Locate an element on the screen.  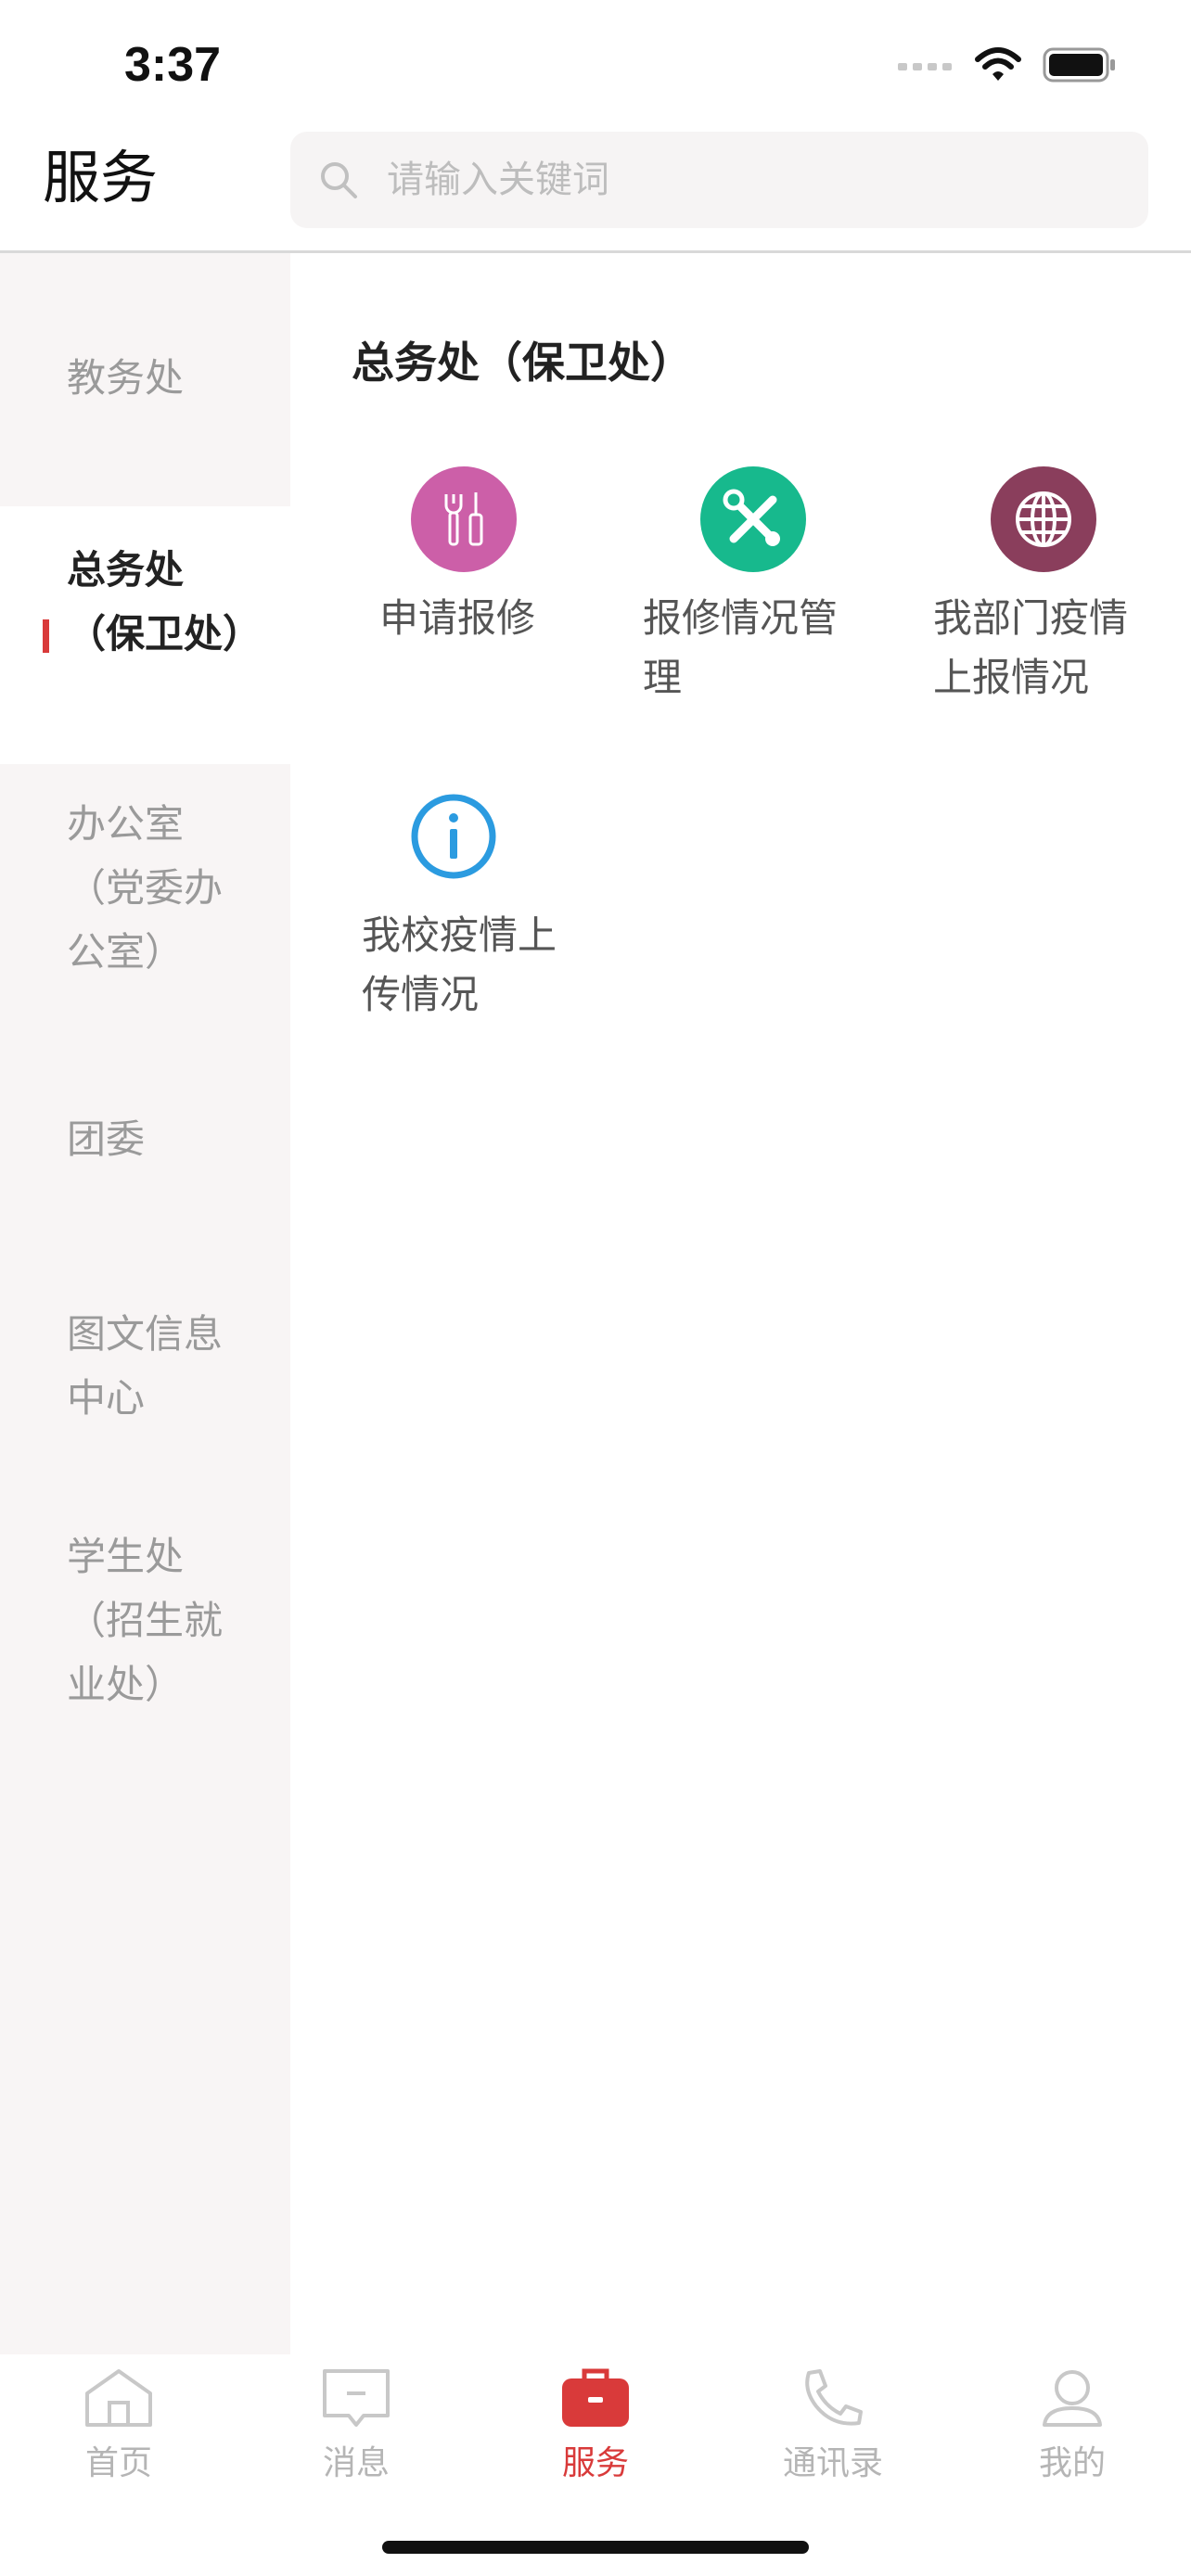
tab-label: 首页 is located at coordinates (118, 2463).